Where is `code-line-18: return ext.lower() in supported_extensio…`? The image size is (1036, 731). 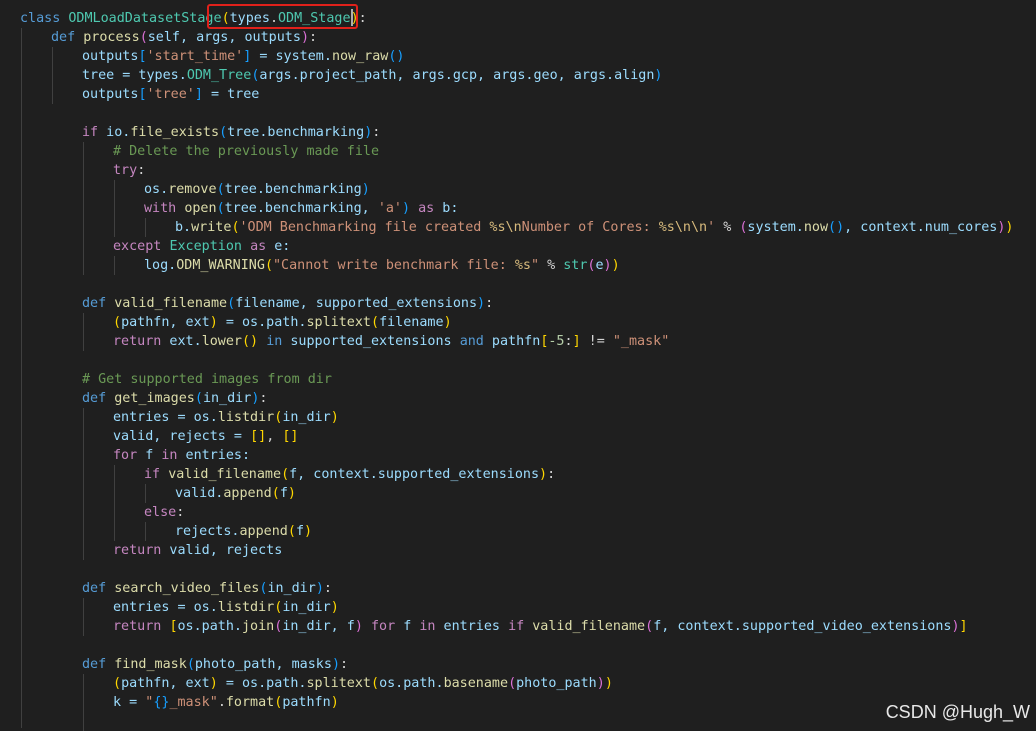
code-line-18: return ext.lower() in supported_extensio… is located at coordinates (391, 341).